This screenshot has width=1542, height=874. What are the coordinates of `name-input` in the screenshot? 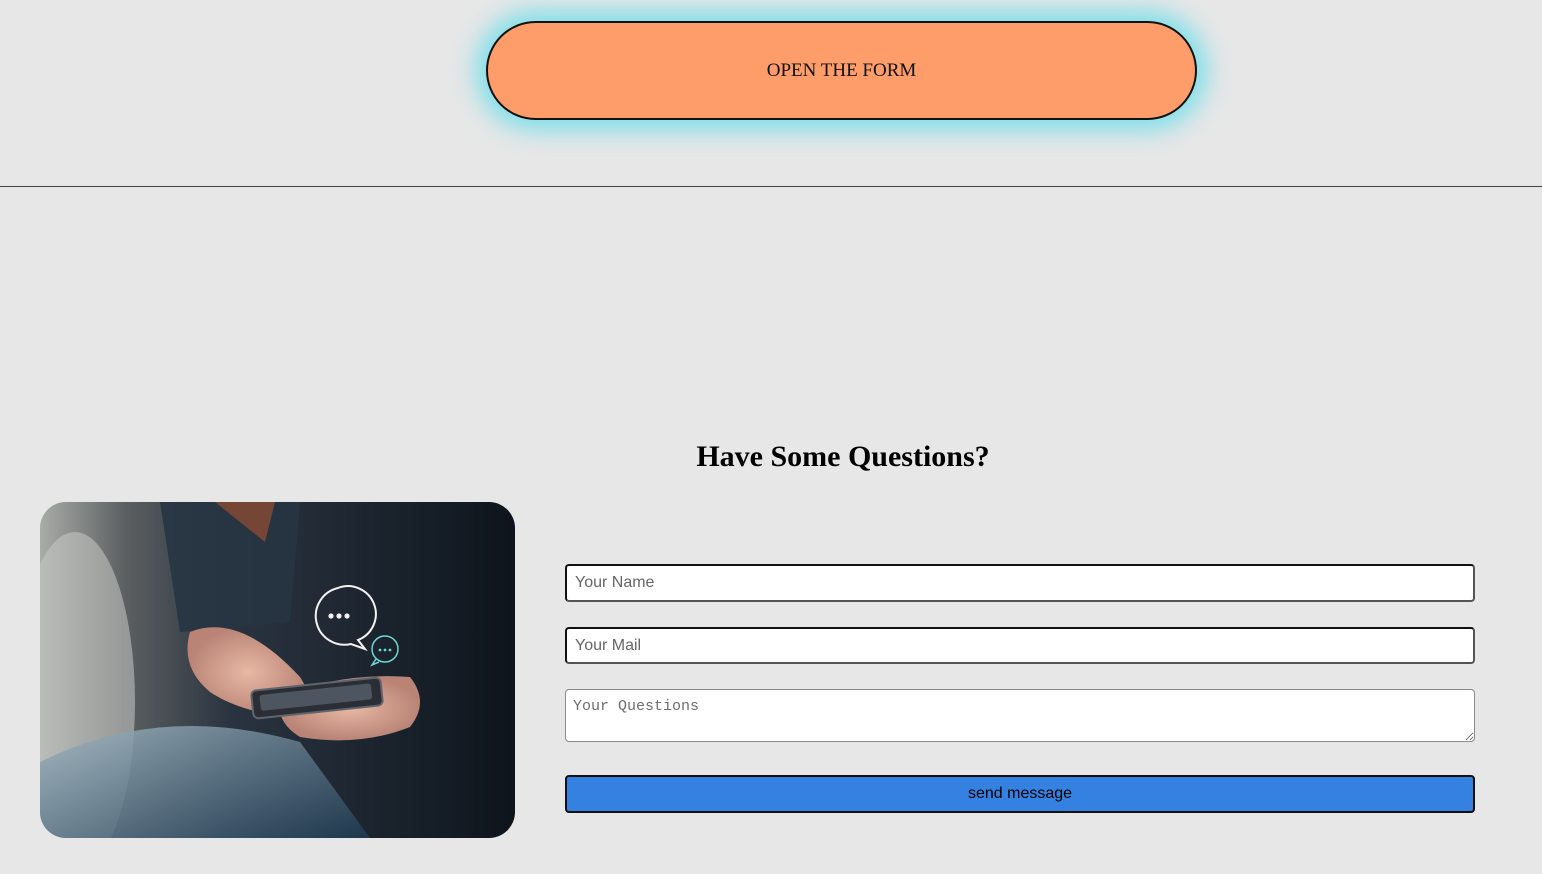 It's located at (1020, 583).